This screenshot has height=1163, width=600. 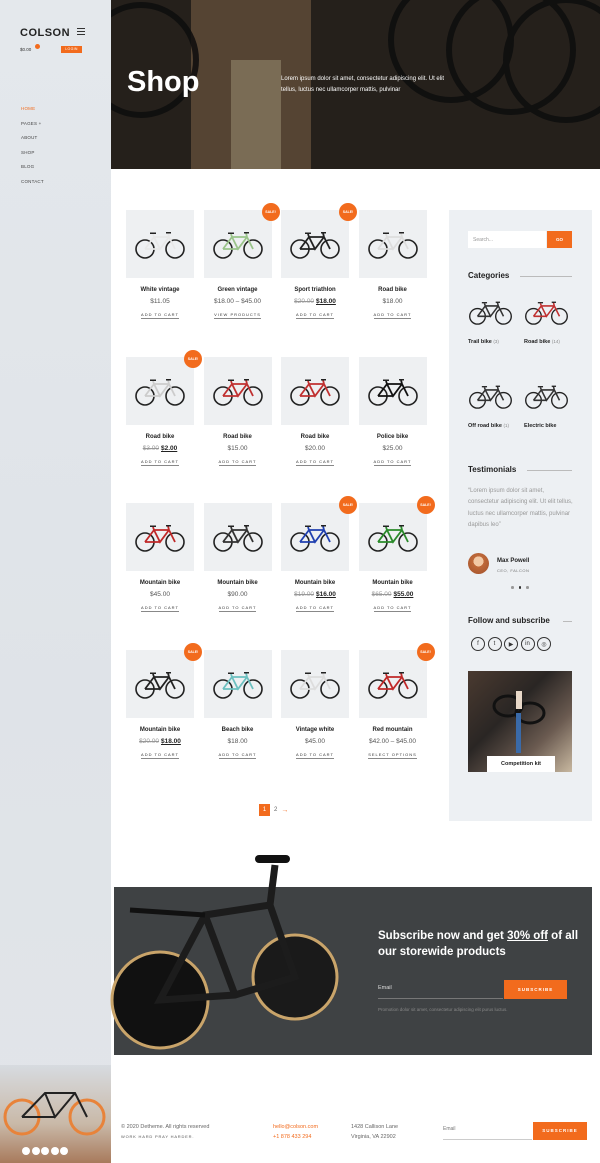 I want to click on product-card: Mountain bike $45.00 ADD TO CART, so click(x=160, y=557).